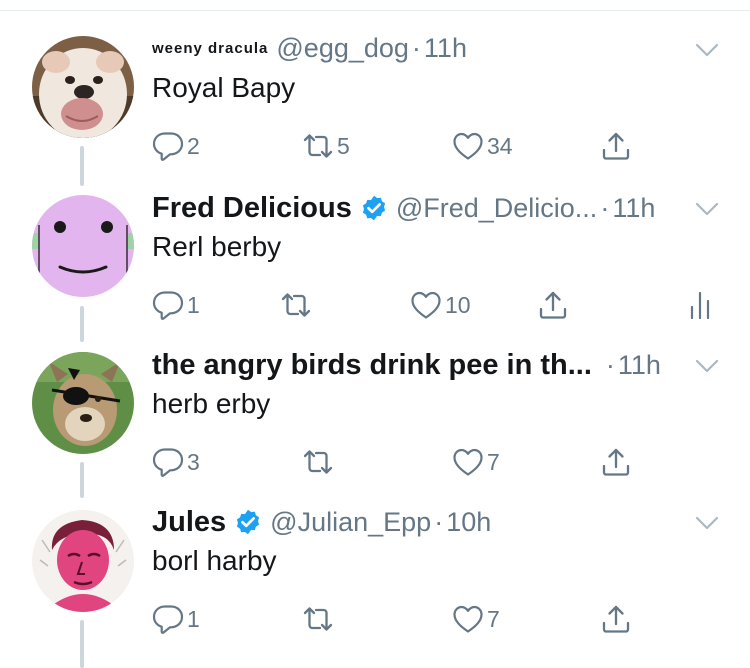  I want to click on retweet-button: 5, so click(326, 146).